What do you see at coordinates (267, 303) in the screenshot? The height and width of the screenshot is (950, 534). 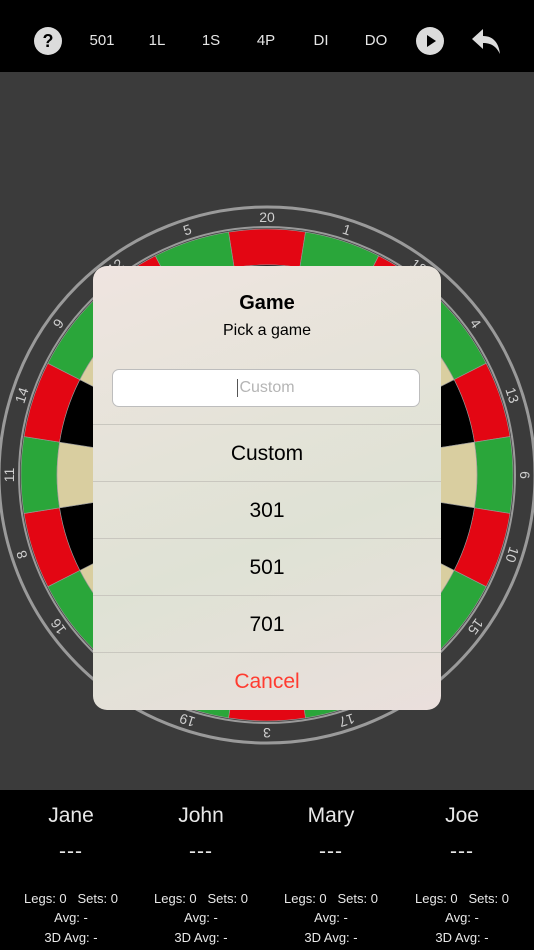 I see `dialog-title: Game` at bounding box center [267, 303].